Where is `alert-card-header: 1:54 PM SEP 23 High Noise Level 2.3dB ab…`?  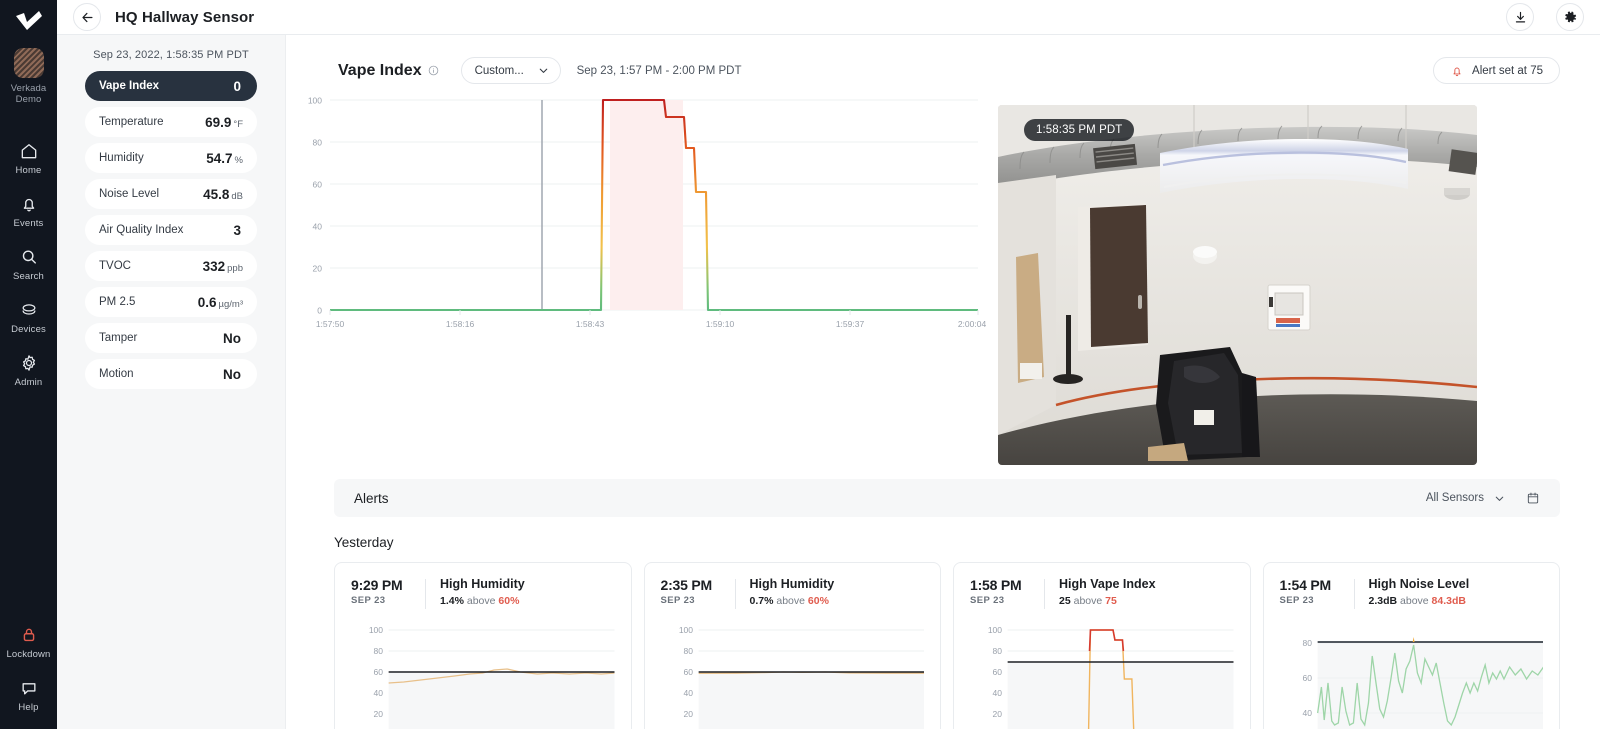
alert-card-header: 1:54 PM SEP 23 High Noise Level 2.3dB ab… is located at coordinates (1412, 593).